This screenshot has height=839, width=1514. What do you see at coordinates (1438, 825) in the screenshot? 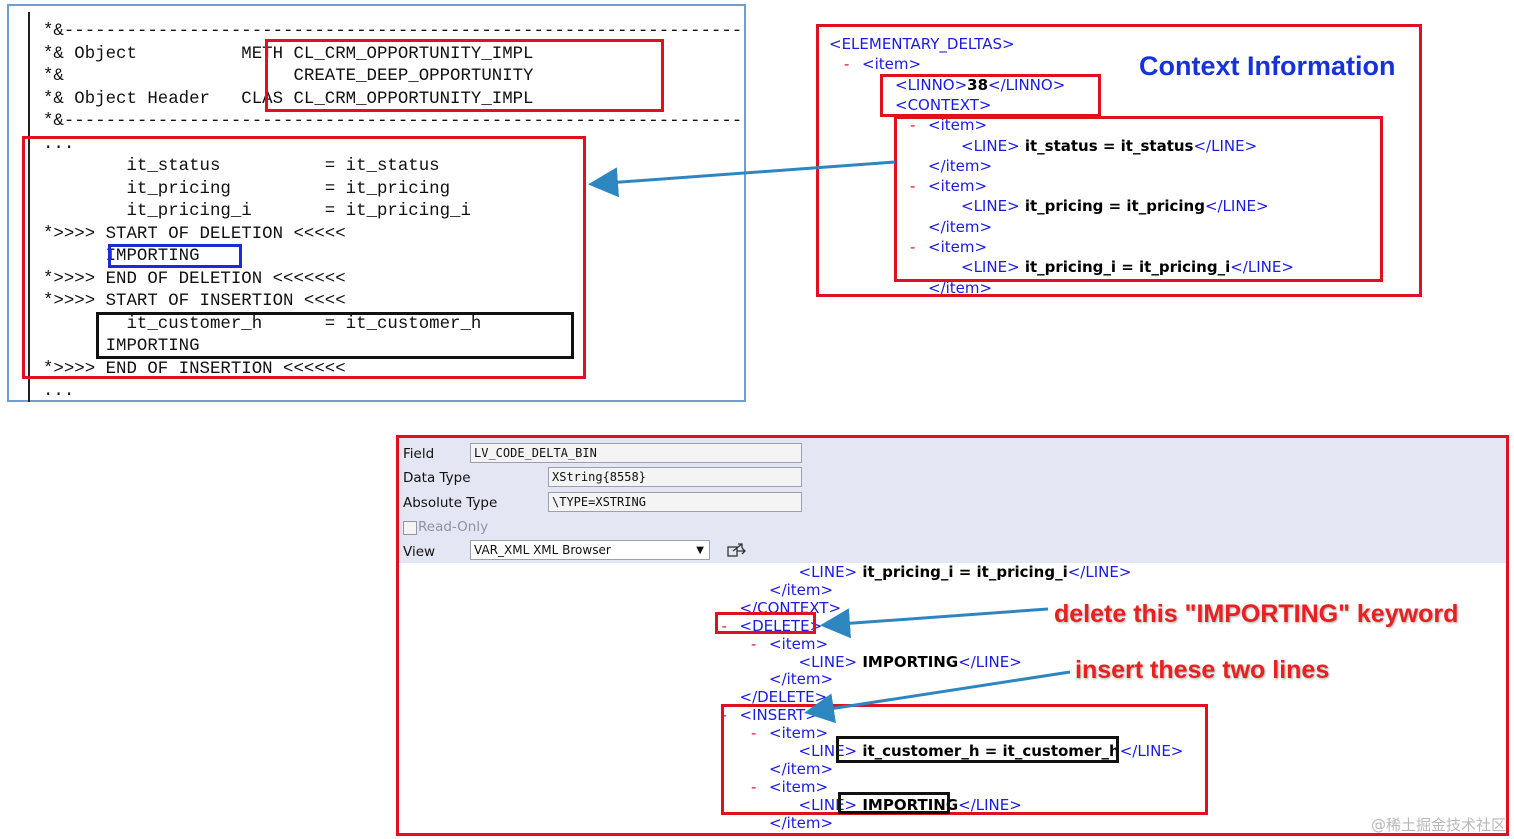
I see `watermark: @稀土掘金技术社区` at bounding box center [1438, 825].